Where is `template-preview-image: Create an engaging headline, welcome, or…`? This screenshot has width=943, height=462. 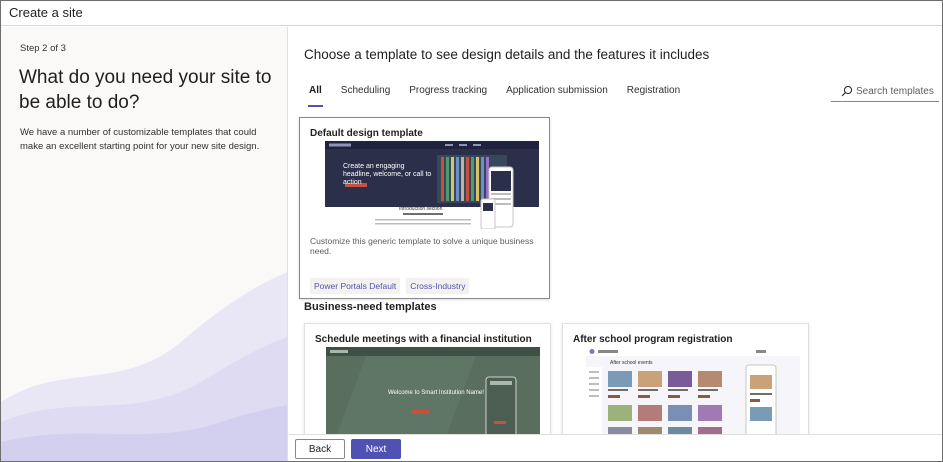 template-preview-image: Create an engaging headline, welcome, or… is located at coordinates (432, 185).